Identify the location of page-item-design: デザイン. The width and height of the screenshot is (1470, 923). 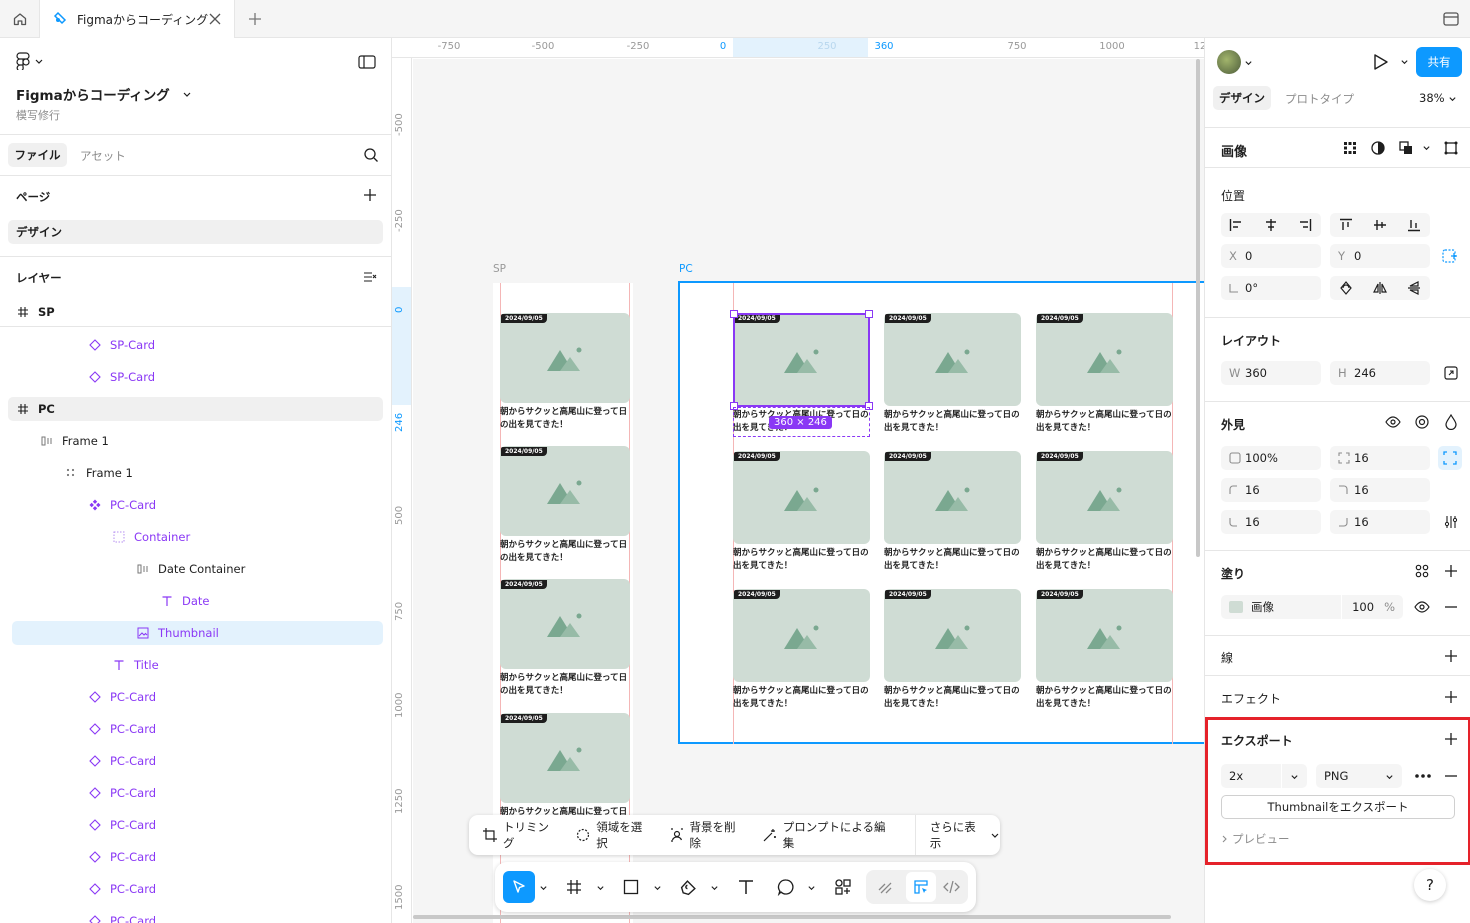
(195, 232).